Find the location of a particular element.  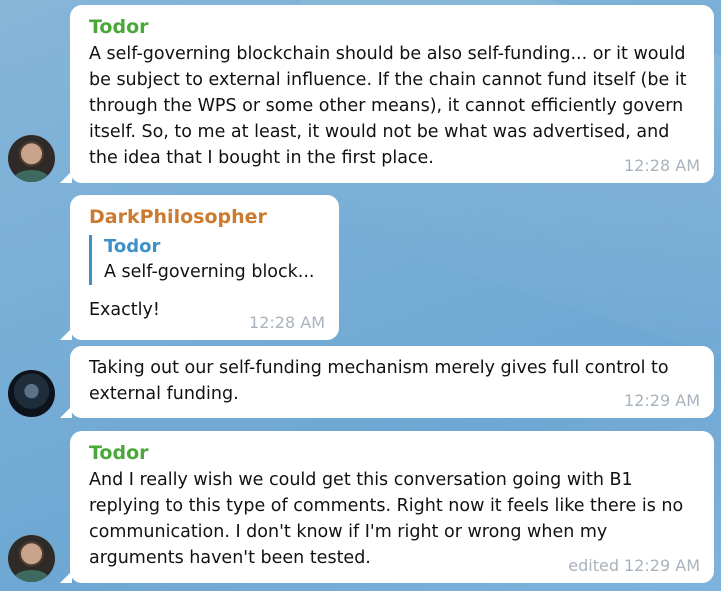

avatar-todor is located at coordinates (31, 158).